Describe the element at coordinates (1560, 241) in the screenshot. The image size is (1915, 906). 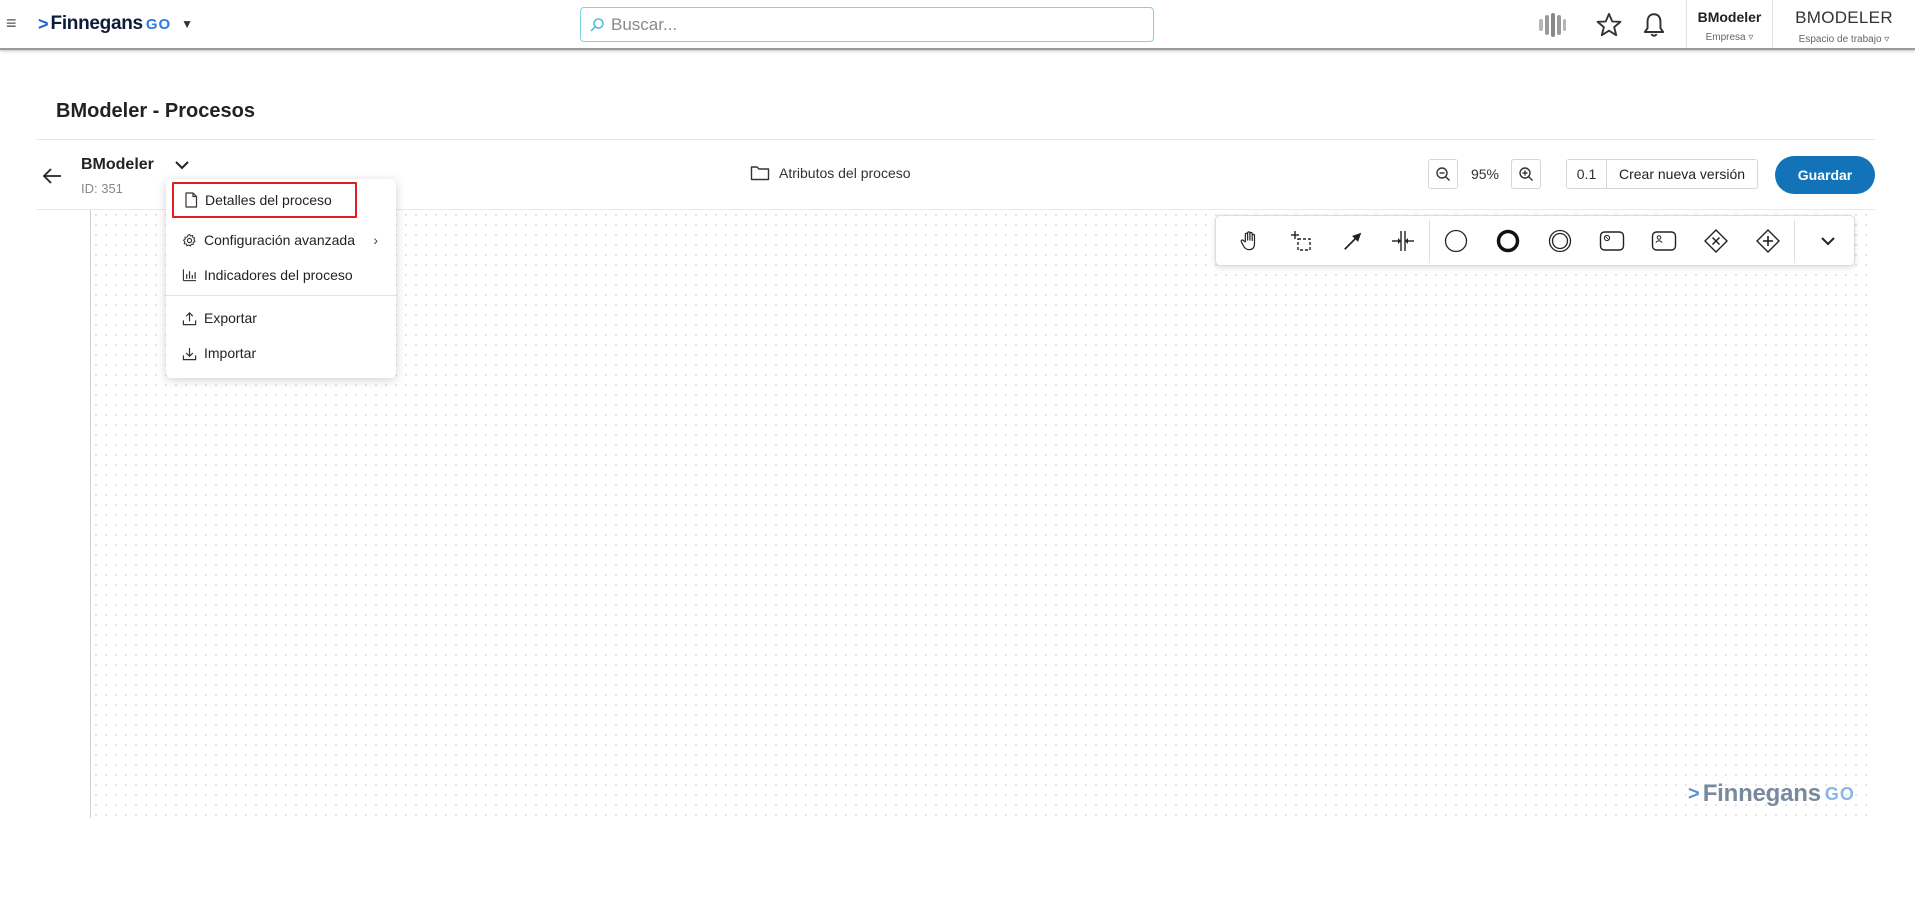
I see `intermediate-event-icon` at that location.